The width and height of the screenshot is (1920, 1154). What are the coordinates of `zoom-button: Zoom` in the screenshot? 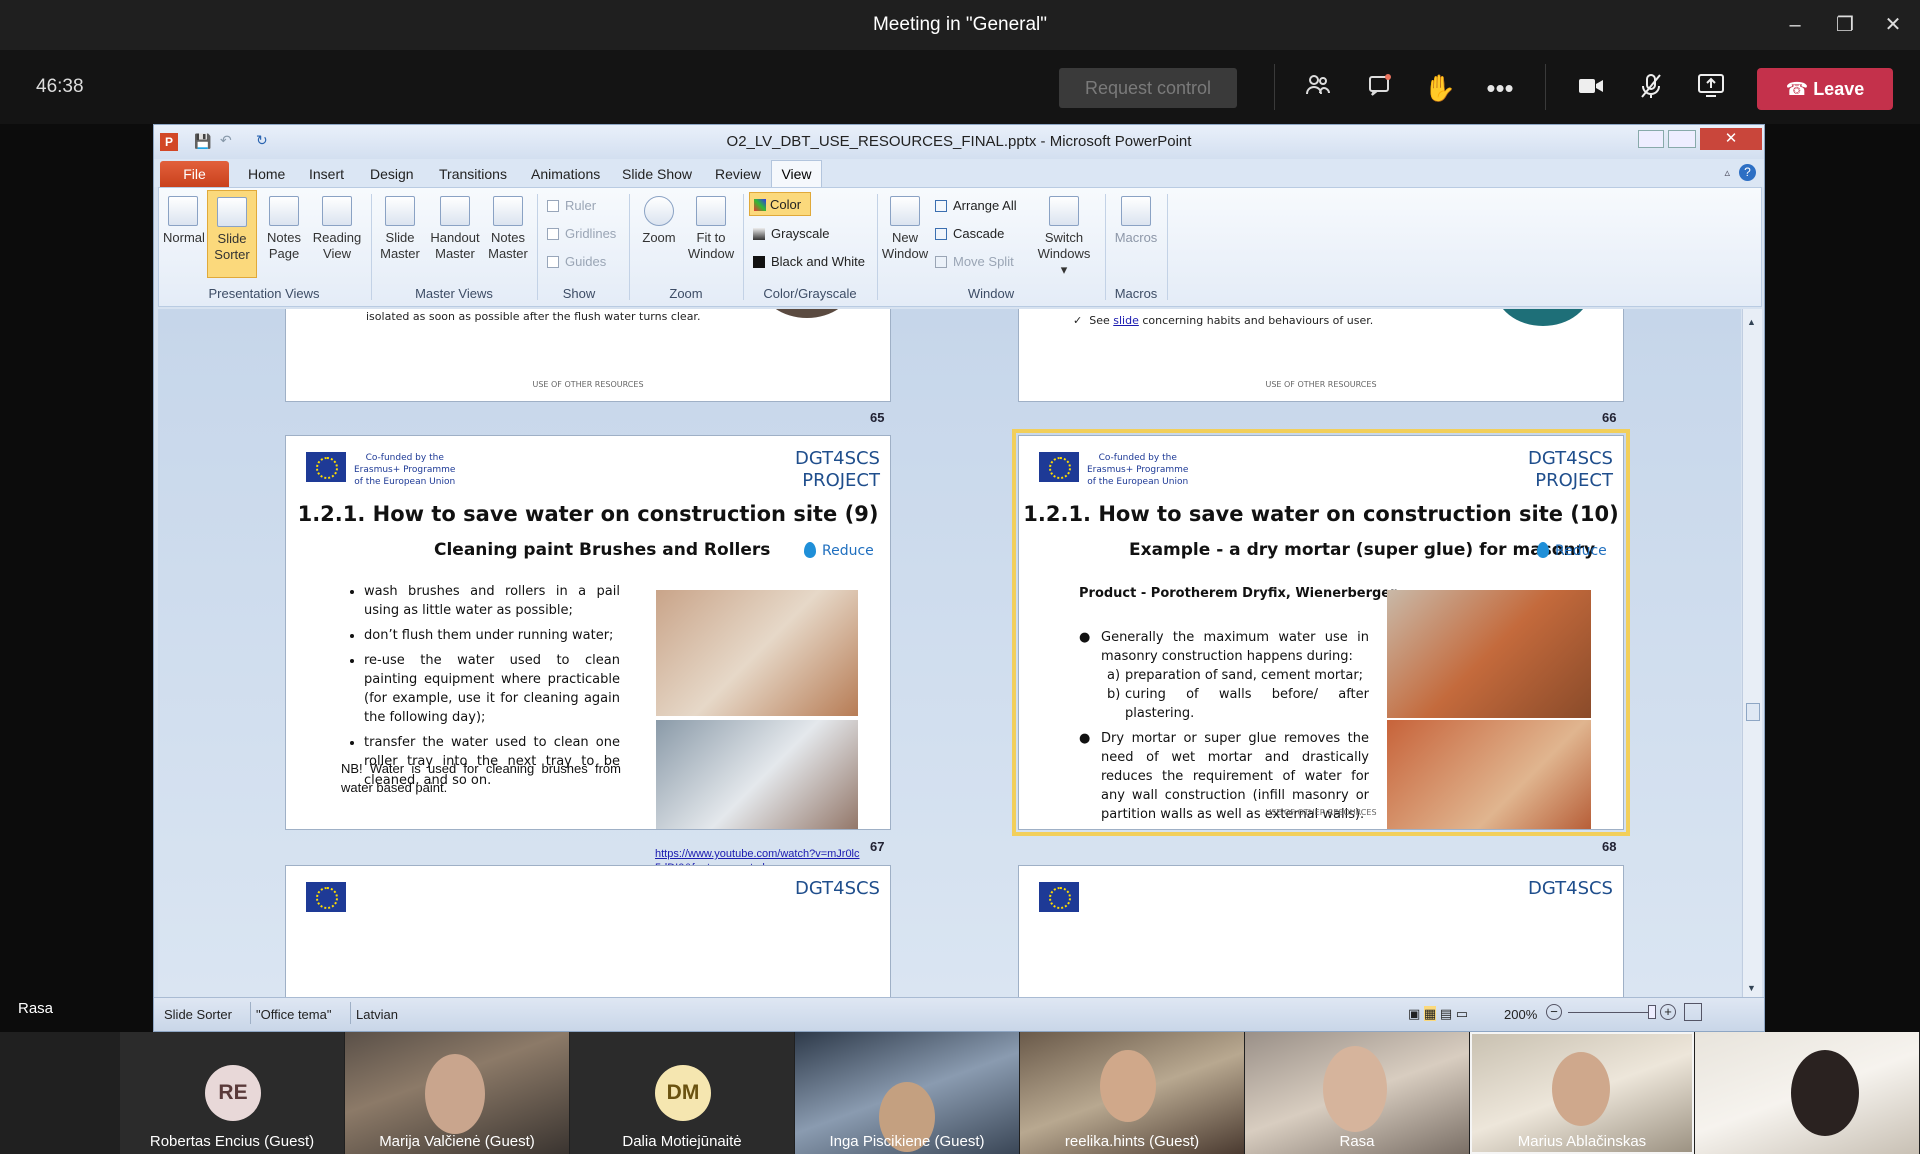 It's located at (659, 221).